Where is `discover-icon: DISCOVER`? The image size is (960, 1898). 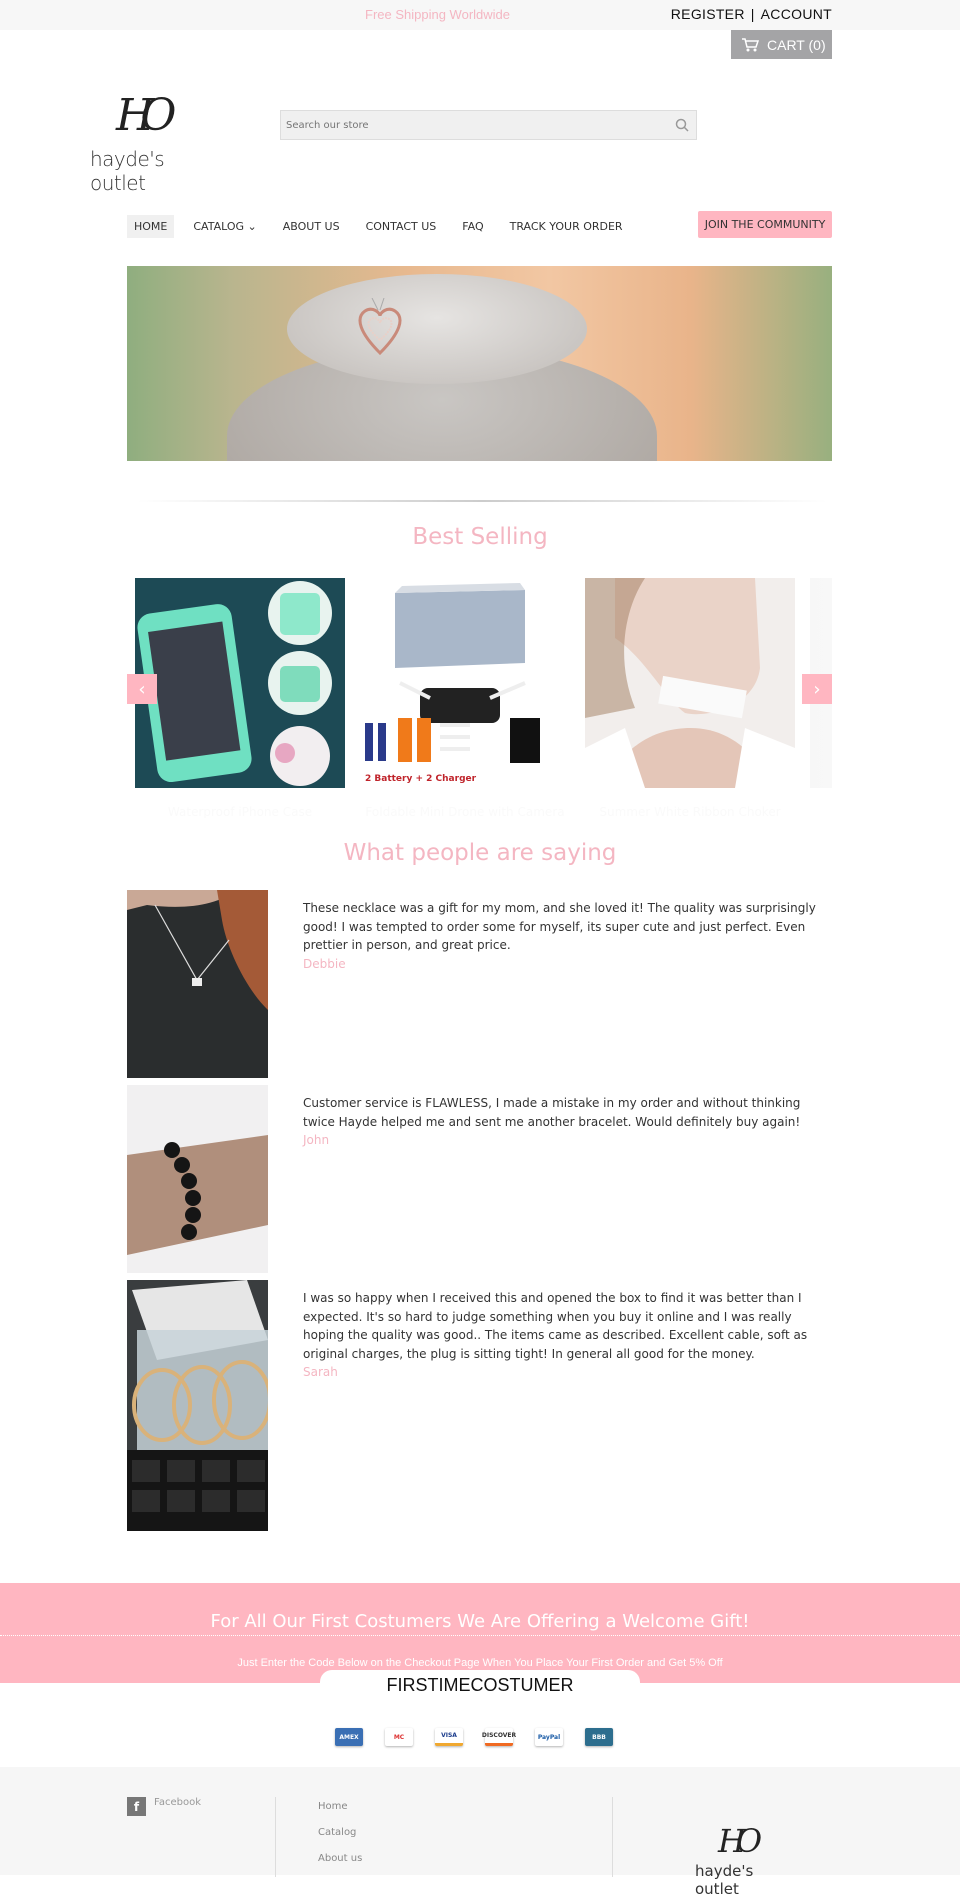 discover-icon: DISCOVER is located at coordinates (499, 1737).